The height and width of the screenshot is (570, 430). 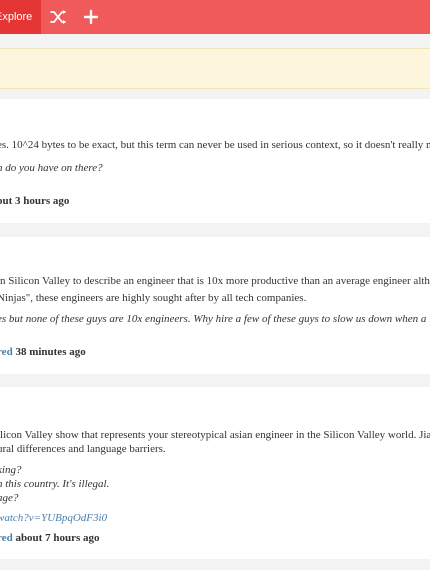 What do you see at coordinates (53, 518) in the screenshot?
I see `video-link: watch?v=YUBpqOdF3i0` at bounding box center [53, 518].